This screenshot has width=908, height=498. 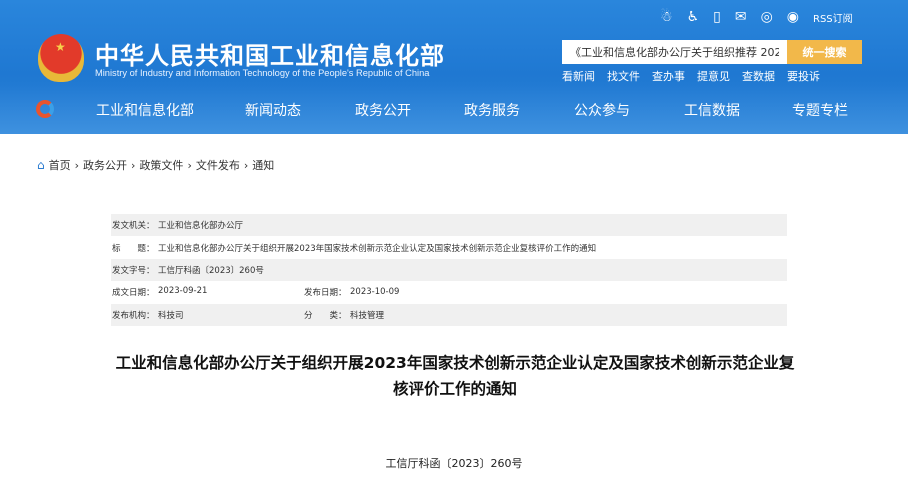 I want to click on nav-logo-icon, so click(x=45, y=109).